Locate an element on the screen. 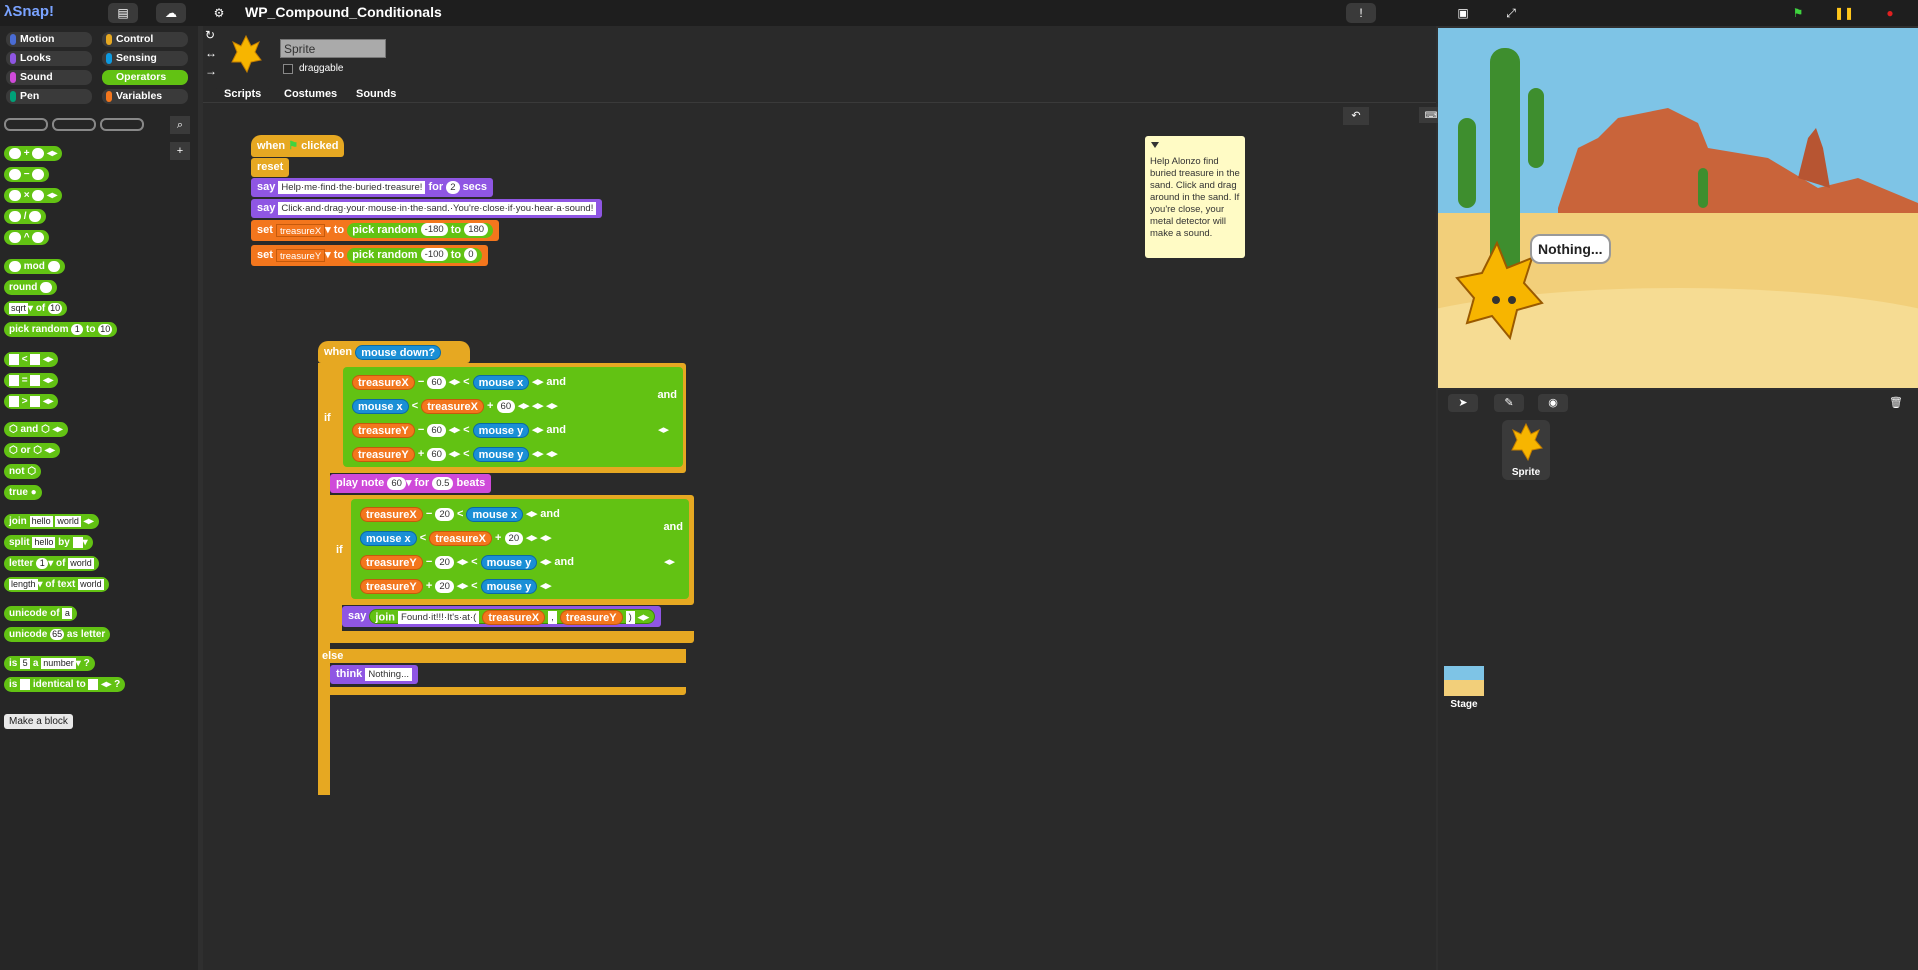 This screenshot has height=970, width=1918. when-flag-clicked-hat: when ⚑ clicked is located at coordinates (298, 146).